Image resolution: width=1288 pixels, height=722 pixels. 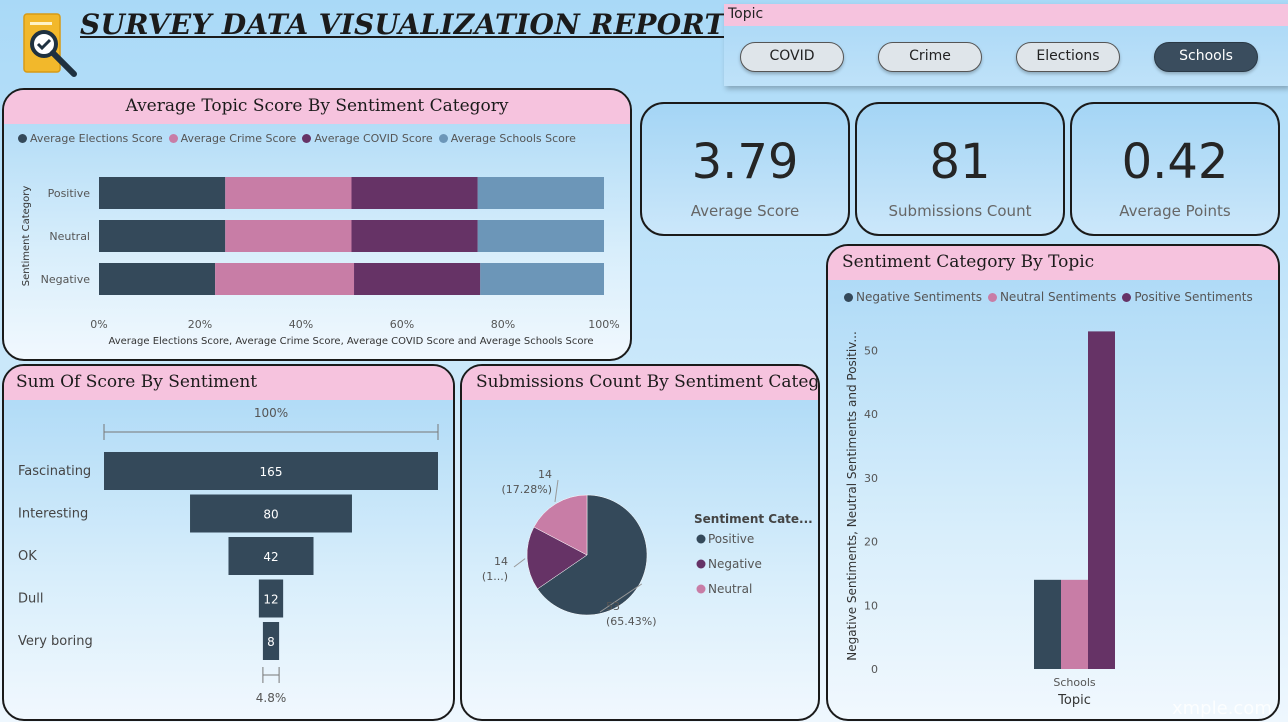 I want to click on slicer-option-elections: Elections, so click(x=1068, y=57).